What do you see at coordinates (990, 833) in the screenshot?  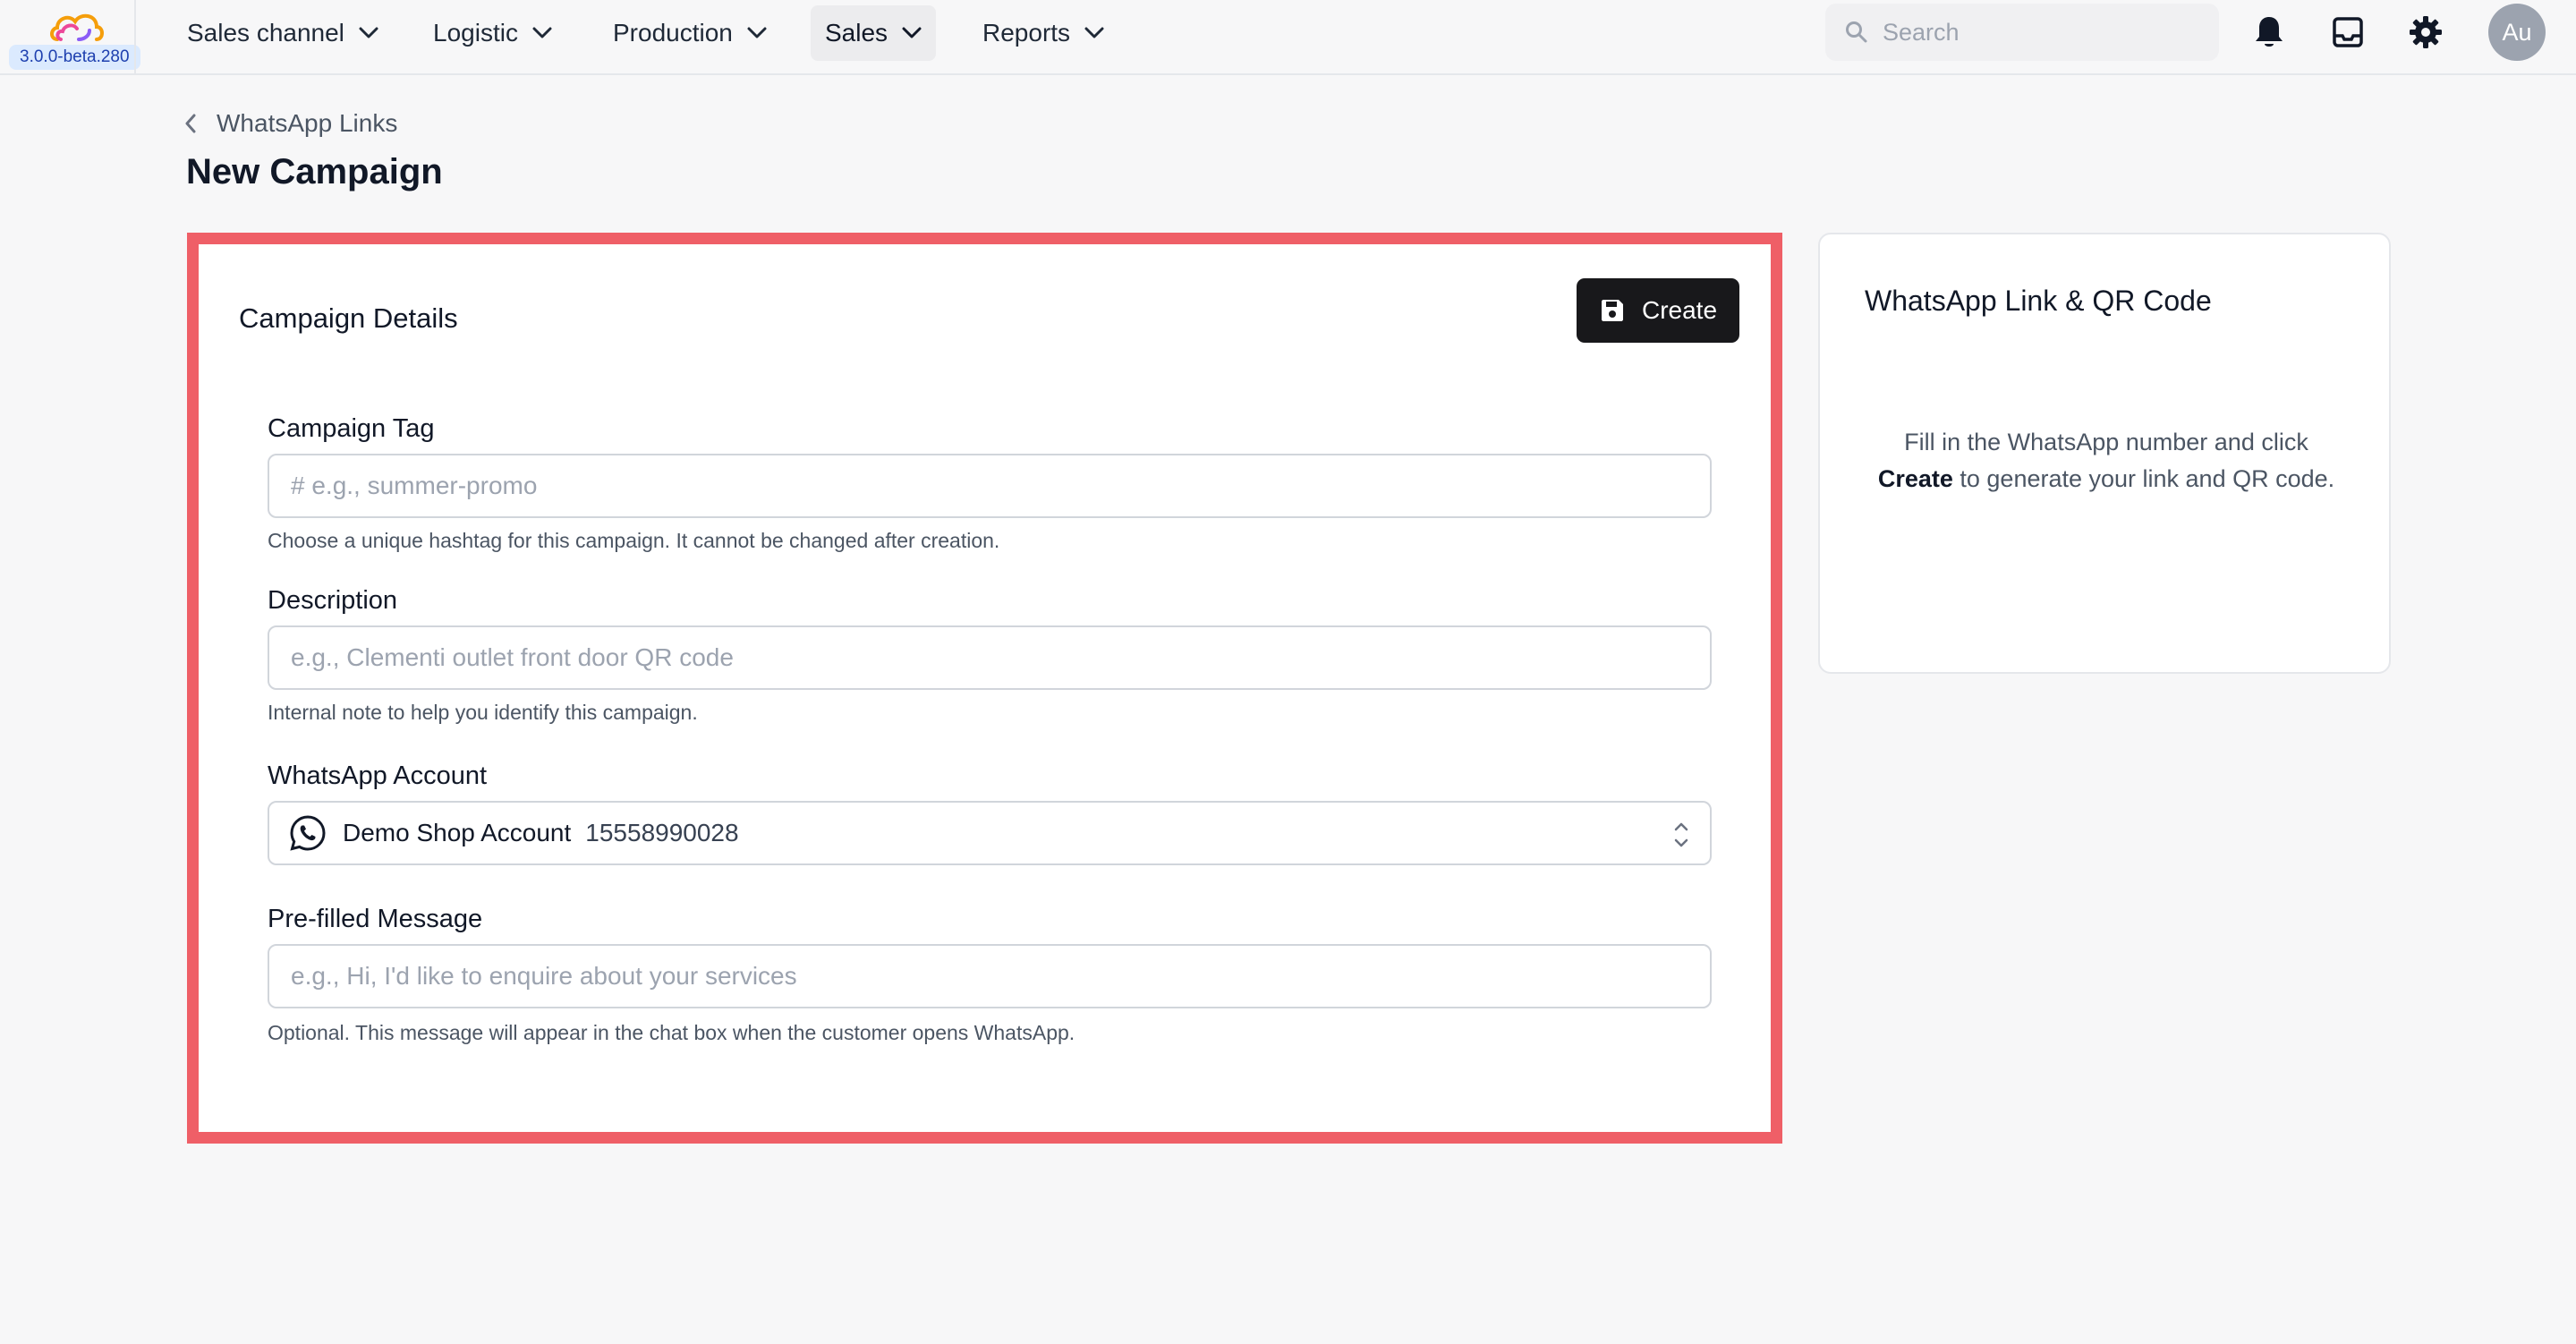 I see `whatsapp-account-select: Demo Shop Account 15558990028` at bounding box center [990, 833].